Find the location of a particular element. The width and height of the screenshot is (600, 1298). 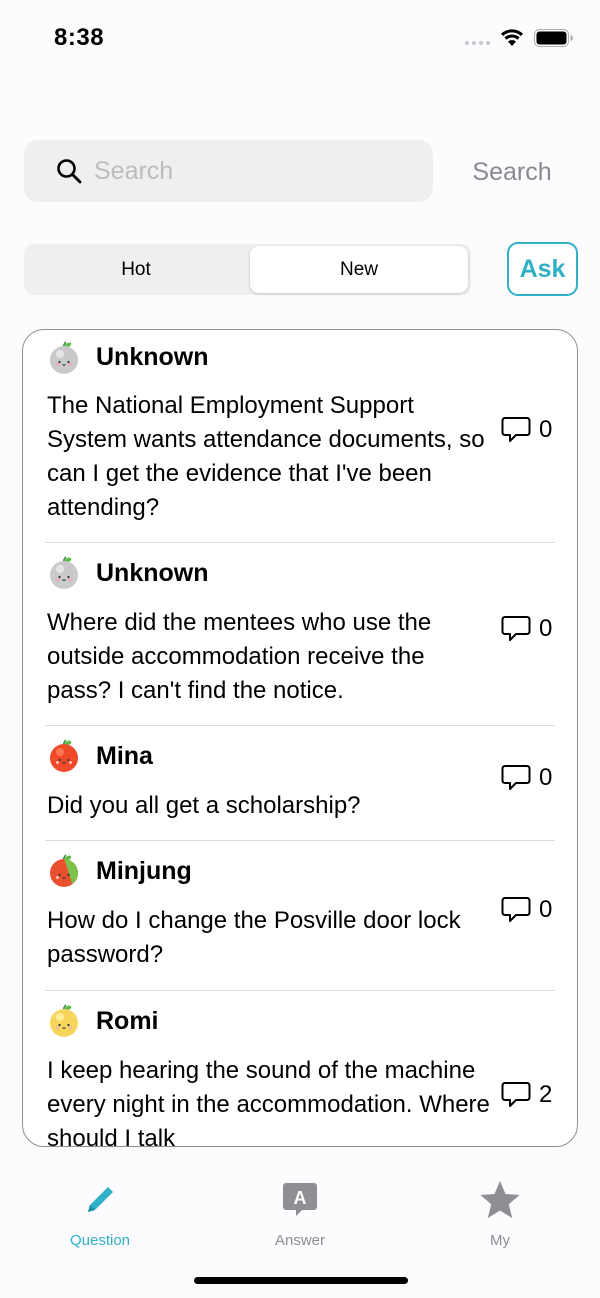

segment-new: New is located at coordinates (359, 269).